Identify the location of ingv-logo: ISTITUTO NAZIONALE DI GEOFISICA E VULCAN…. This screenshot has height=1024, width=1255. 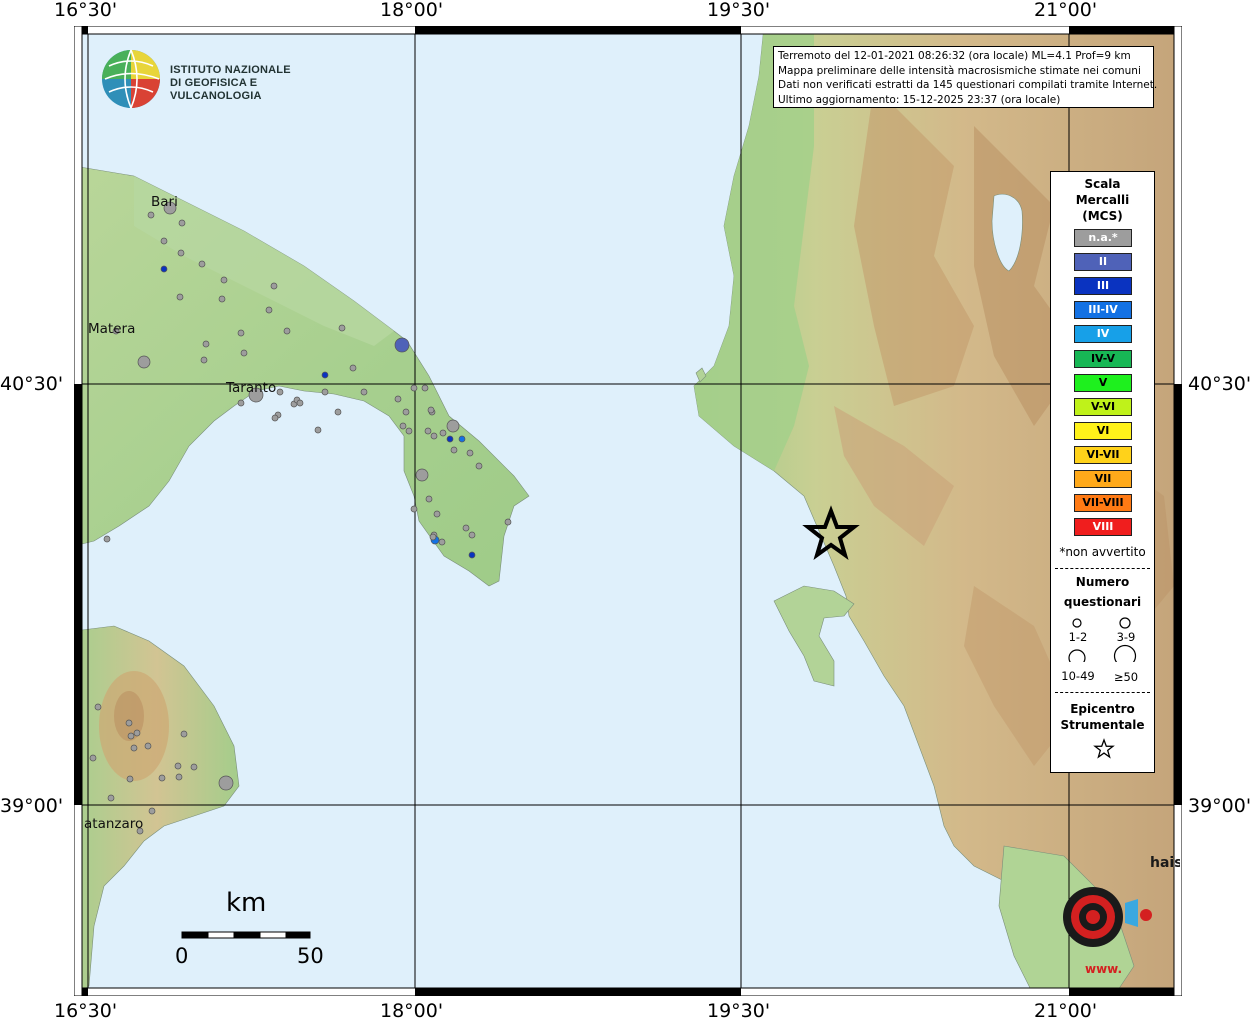
(211, 79).